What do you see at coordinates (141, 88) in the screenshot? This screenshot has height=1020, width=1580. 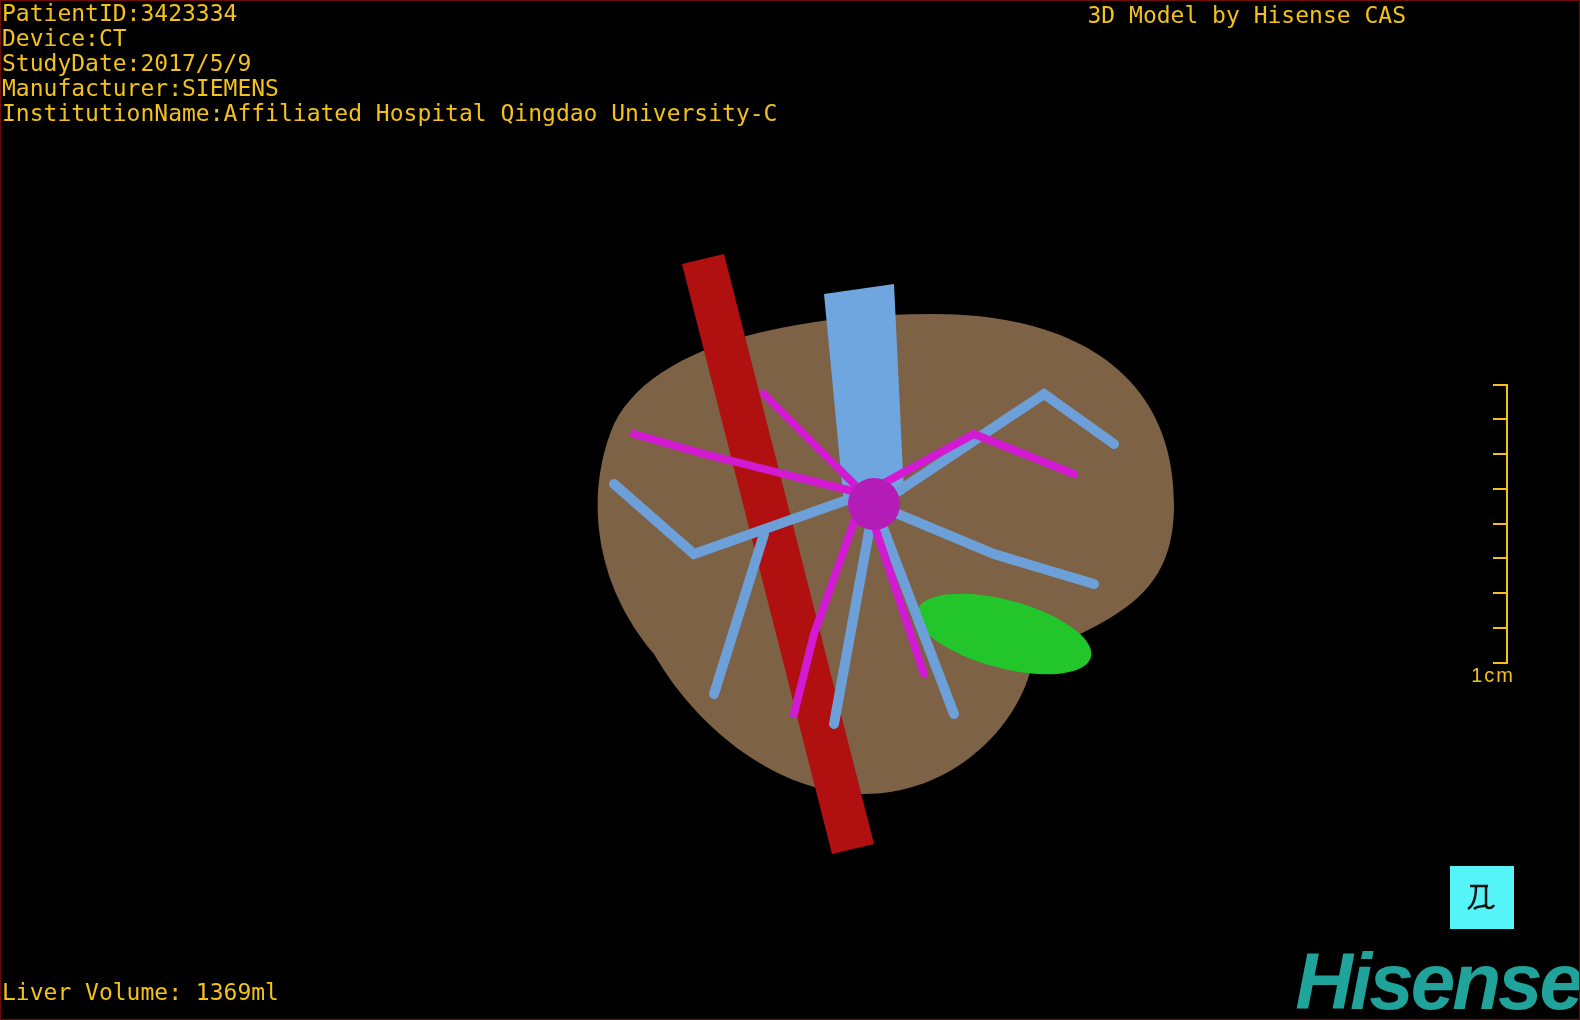 I see `study-info-line: Manufacturer:SIEMENS` at bounding box center [141, 88].